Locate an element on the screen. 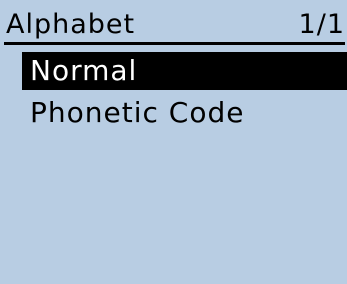 The height and width of the screenshot is (284, 347). menu-item-label: Normal is located at coordinates (84, 70).